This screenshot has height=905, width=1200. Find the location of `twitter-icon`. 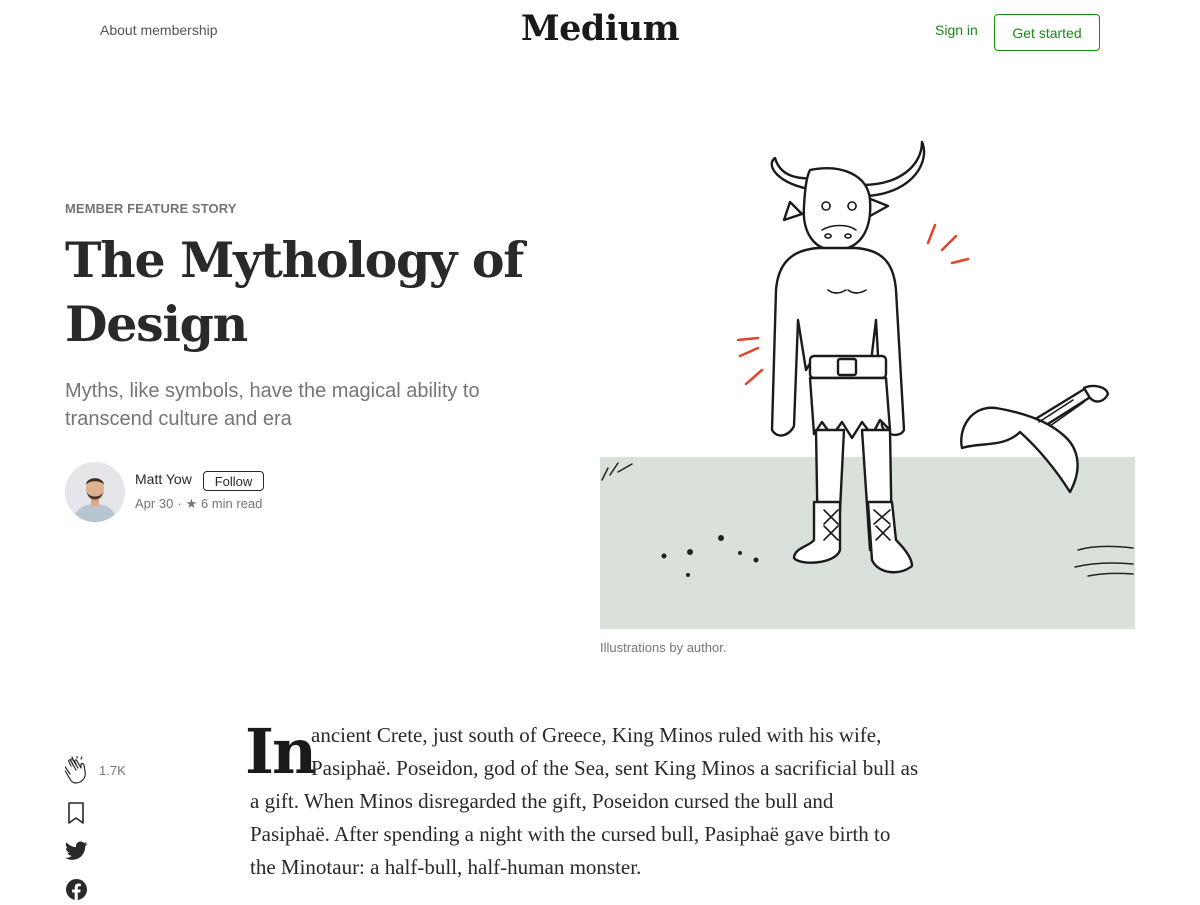

twitter-icon is located at coordinates (76, 850).